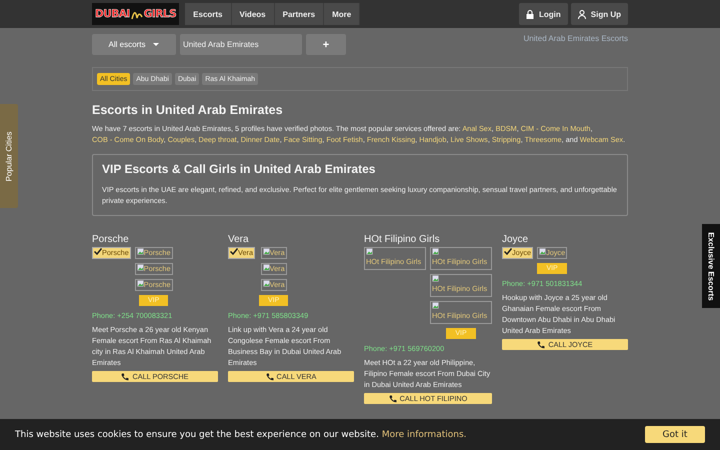 The image size is (720, 450). I want to click on profile-name: Porsche, so click(111, 239).